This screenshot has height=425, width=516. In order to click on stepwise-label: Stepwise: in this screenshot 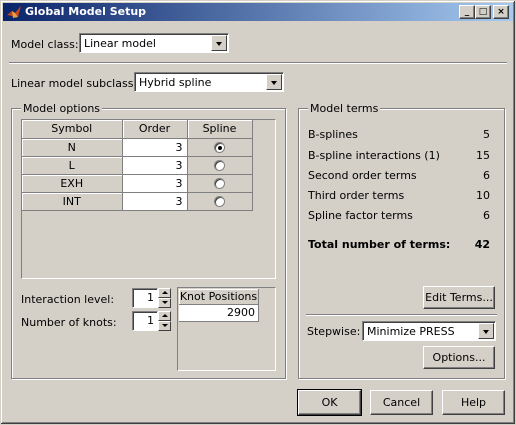, I will do `click(334, 331)`.